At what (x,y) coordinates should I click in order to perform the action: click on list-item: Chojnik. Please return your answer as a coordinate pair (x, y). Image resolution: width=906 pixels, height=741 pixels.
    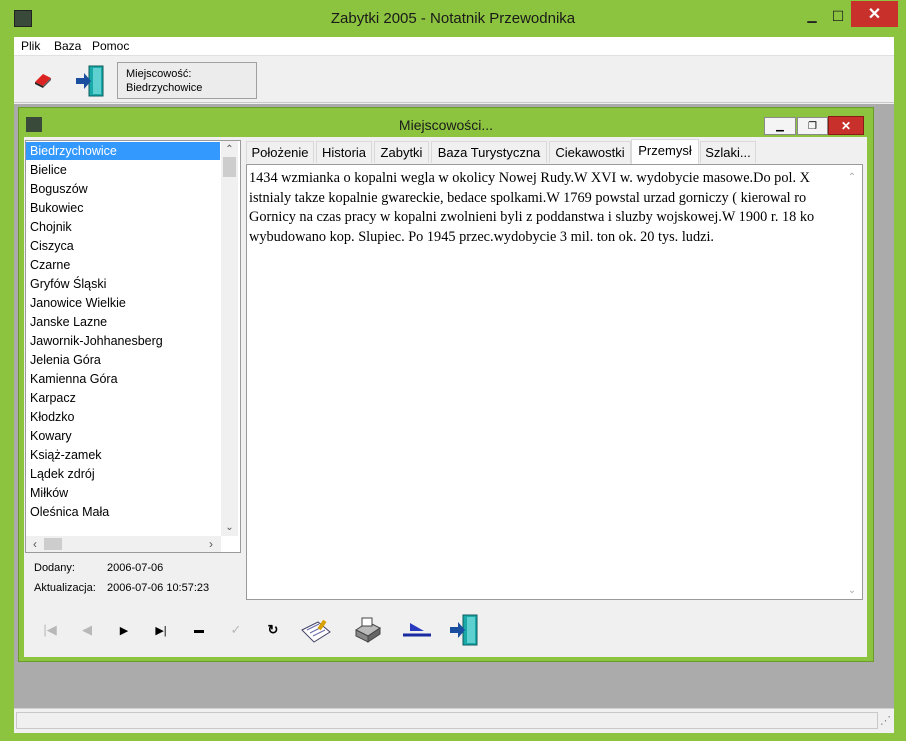
    Looking at the image, I should click on (51, 227).